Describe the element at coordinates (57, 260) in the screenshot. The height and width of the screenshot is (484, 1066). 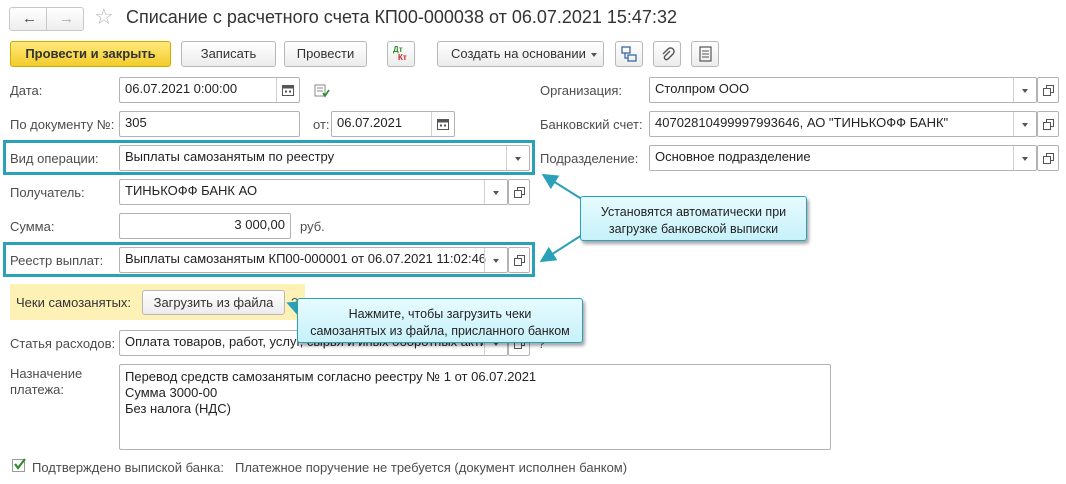
I see `registry-label: Реестр выплат:` at that location.